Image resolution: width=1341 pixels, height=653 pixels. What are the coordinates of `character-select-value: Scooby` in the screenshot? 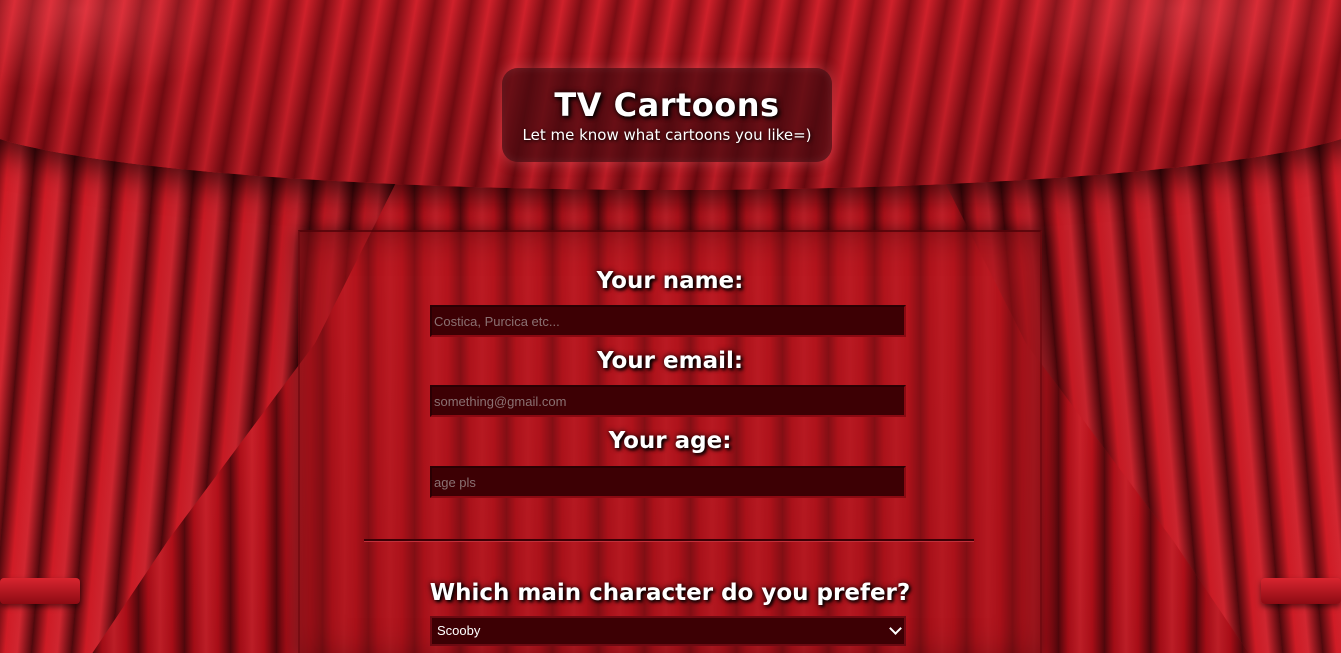 It's located at (459, 630).